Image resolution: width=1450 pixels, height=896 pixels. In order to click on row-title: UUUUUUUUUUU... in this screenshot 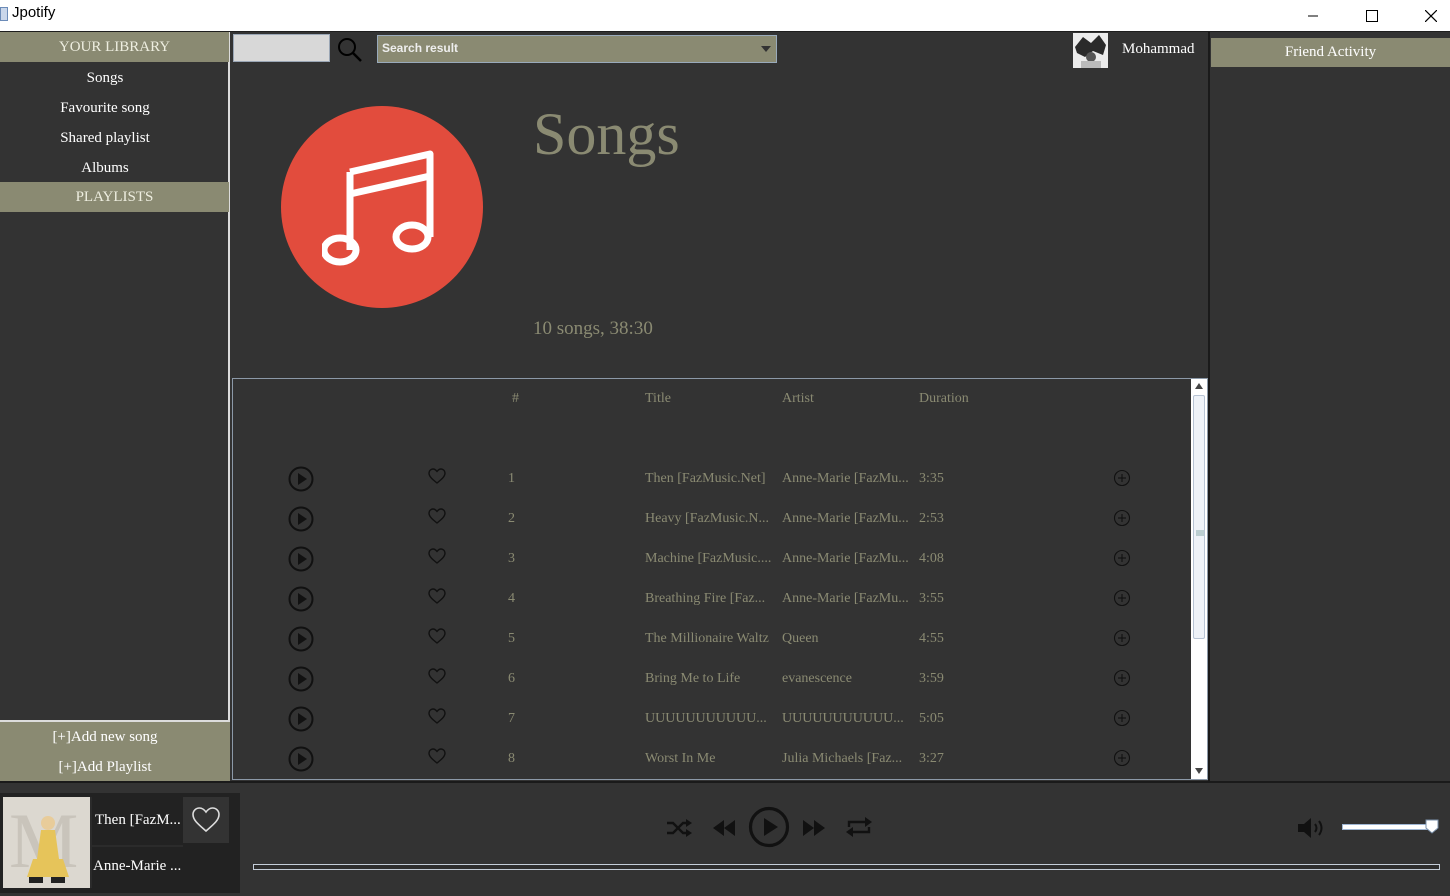, I will do `click(706, 718)`.